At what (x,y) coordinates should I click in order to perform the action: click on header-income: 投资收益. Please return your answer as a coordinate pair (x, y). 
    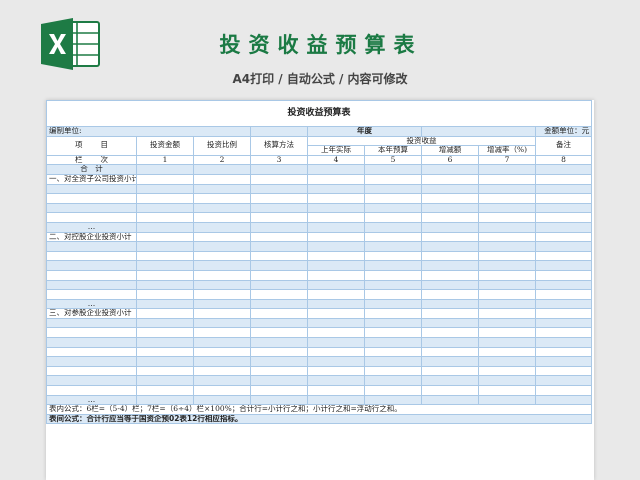
    Looking at the image, I should click on (421, 141).